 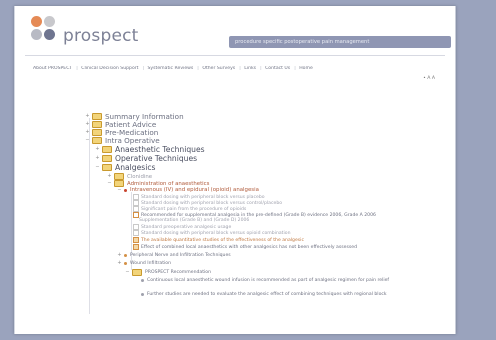 What do you see at coordinates (129, 176) in the screenshot?
I see `tree-node-clonidine: + Clonidine` at bounding box center [129, 176].